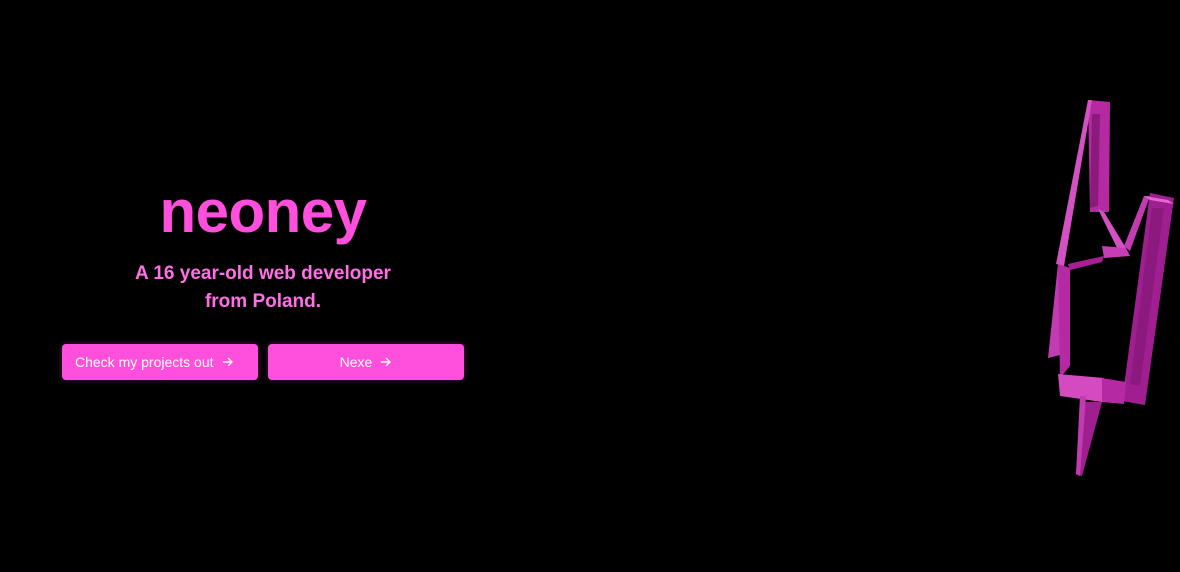 The image size is (1180, 572). I want to click on check-projects-button: Check my projects out, so click(160, 362).